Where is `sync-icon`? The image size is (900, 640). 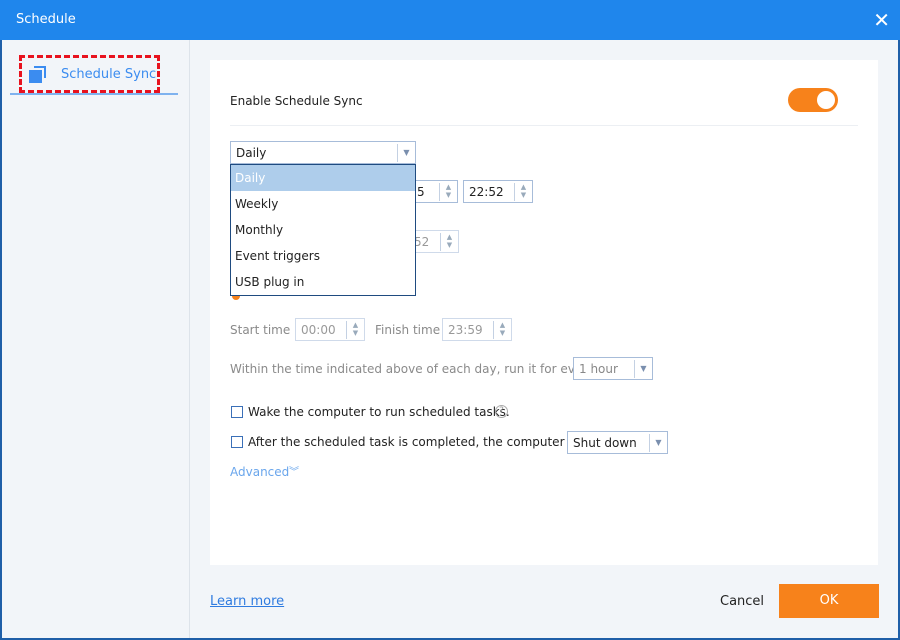 sync-icon is located at coordinates (37, 74).